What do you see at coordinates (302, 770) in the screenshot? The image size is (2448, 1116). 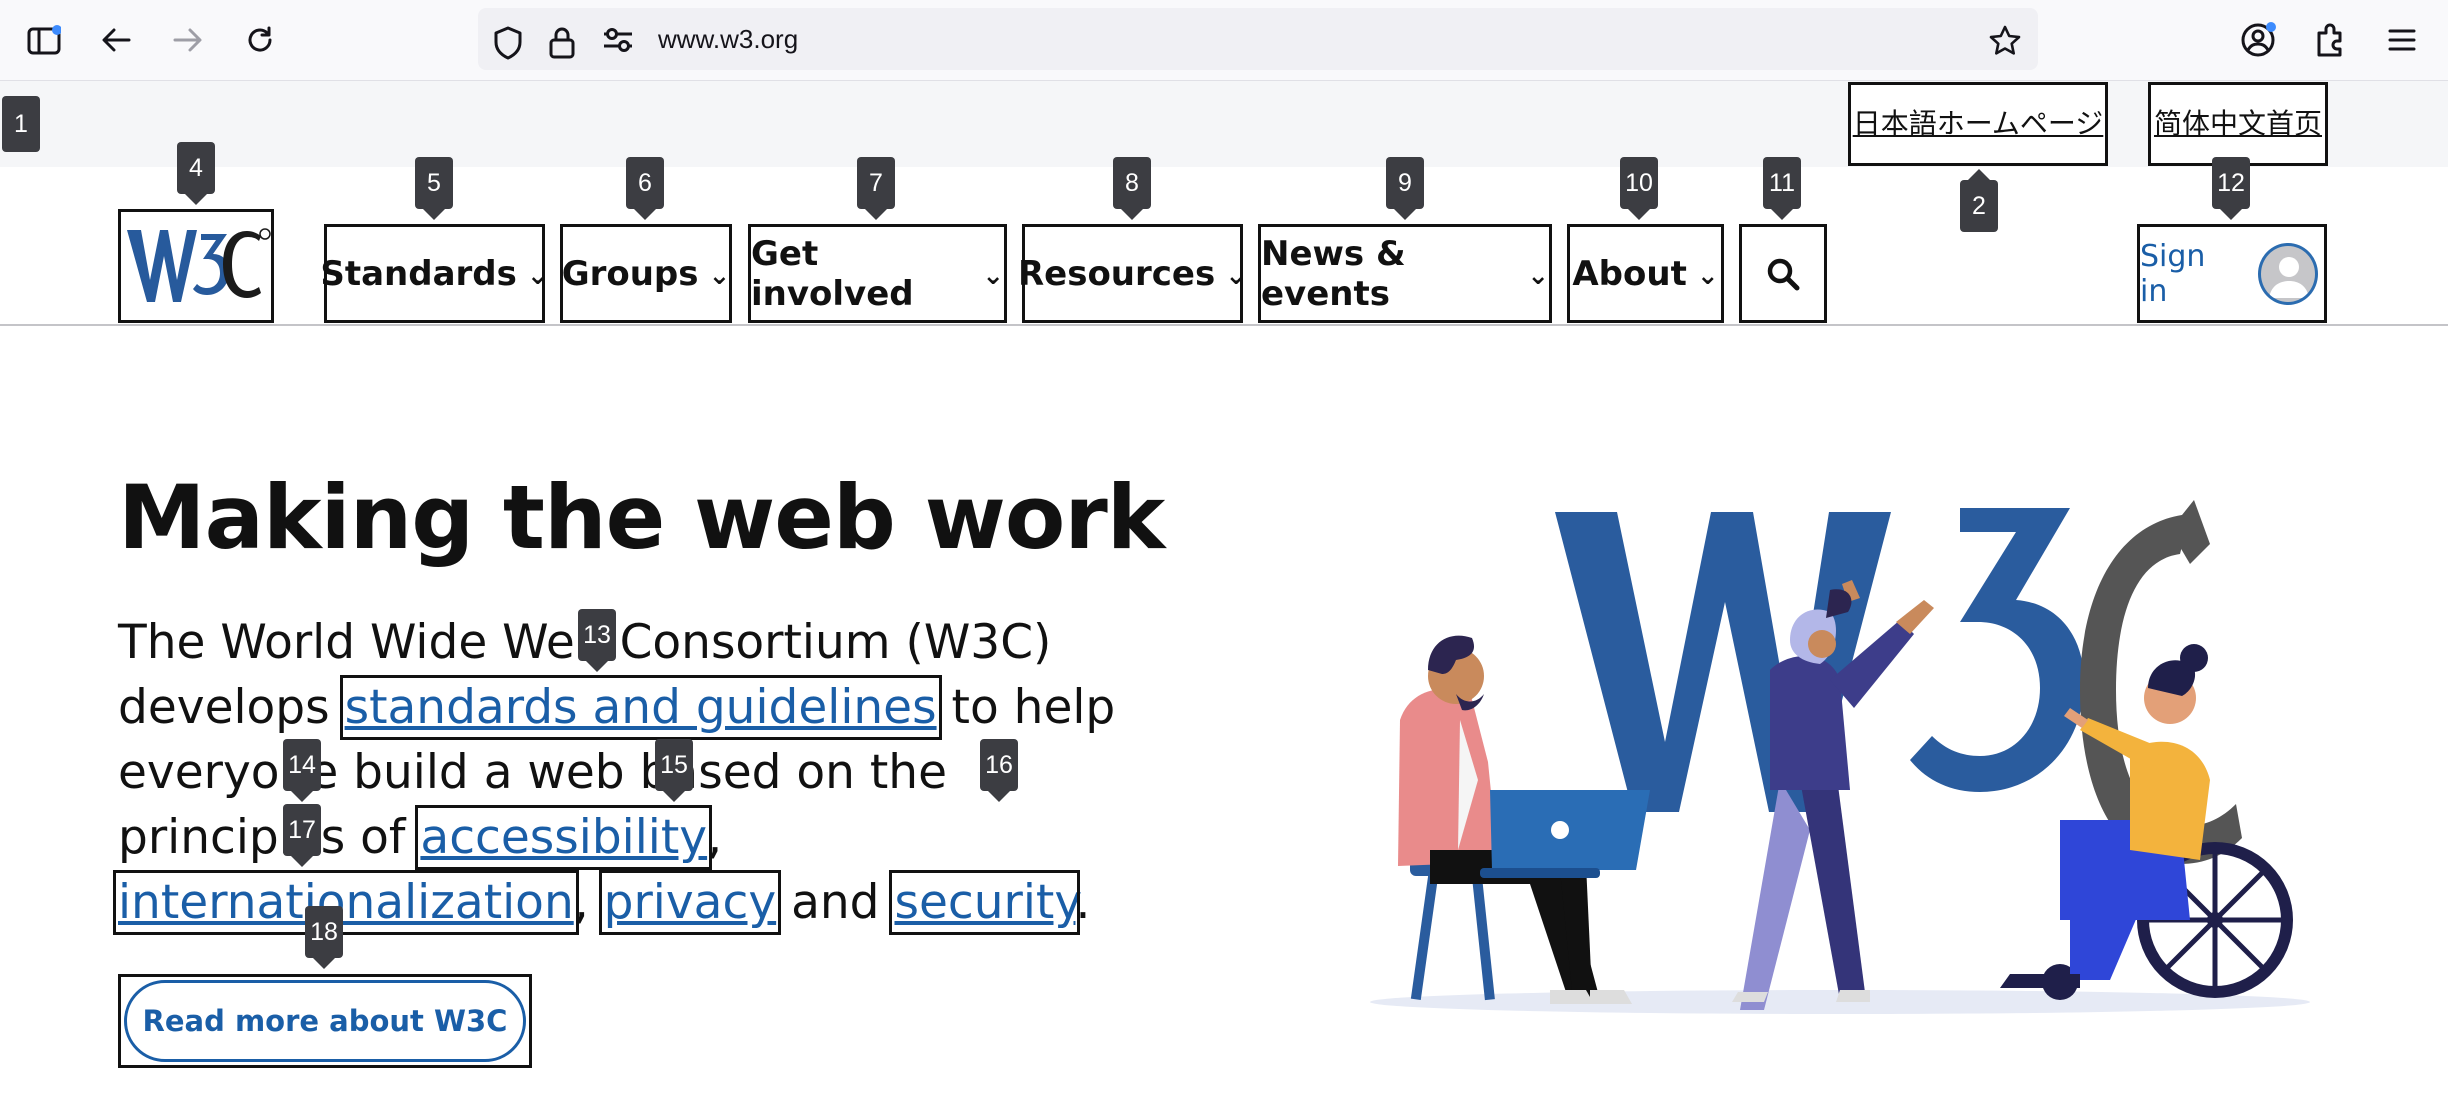 I see `marker-14: 14` at bounding box center [302, 770].